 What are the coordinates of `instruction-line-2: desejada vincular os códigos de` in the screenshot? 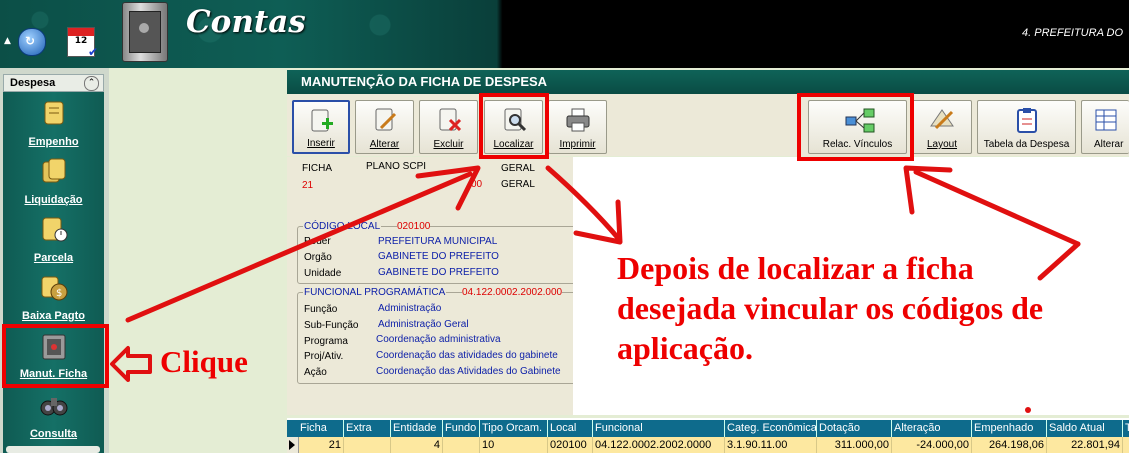 It's located at (830, 308).